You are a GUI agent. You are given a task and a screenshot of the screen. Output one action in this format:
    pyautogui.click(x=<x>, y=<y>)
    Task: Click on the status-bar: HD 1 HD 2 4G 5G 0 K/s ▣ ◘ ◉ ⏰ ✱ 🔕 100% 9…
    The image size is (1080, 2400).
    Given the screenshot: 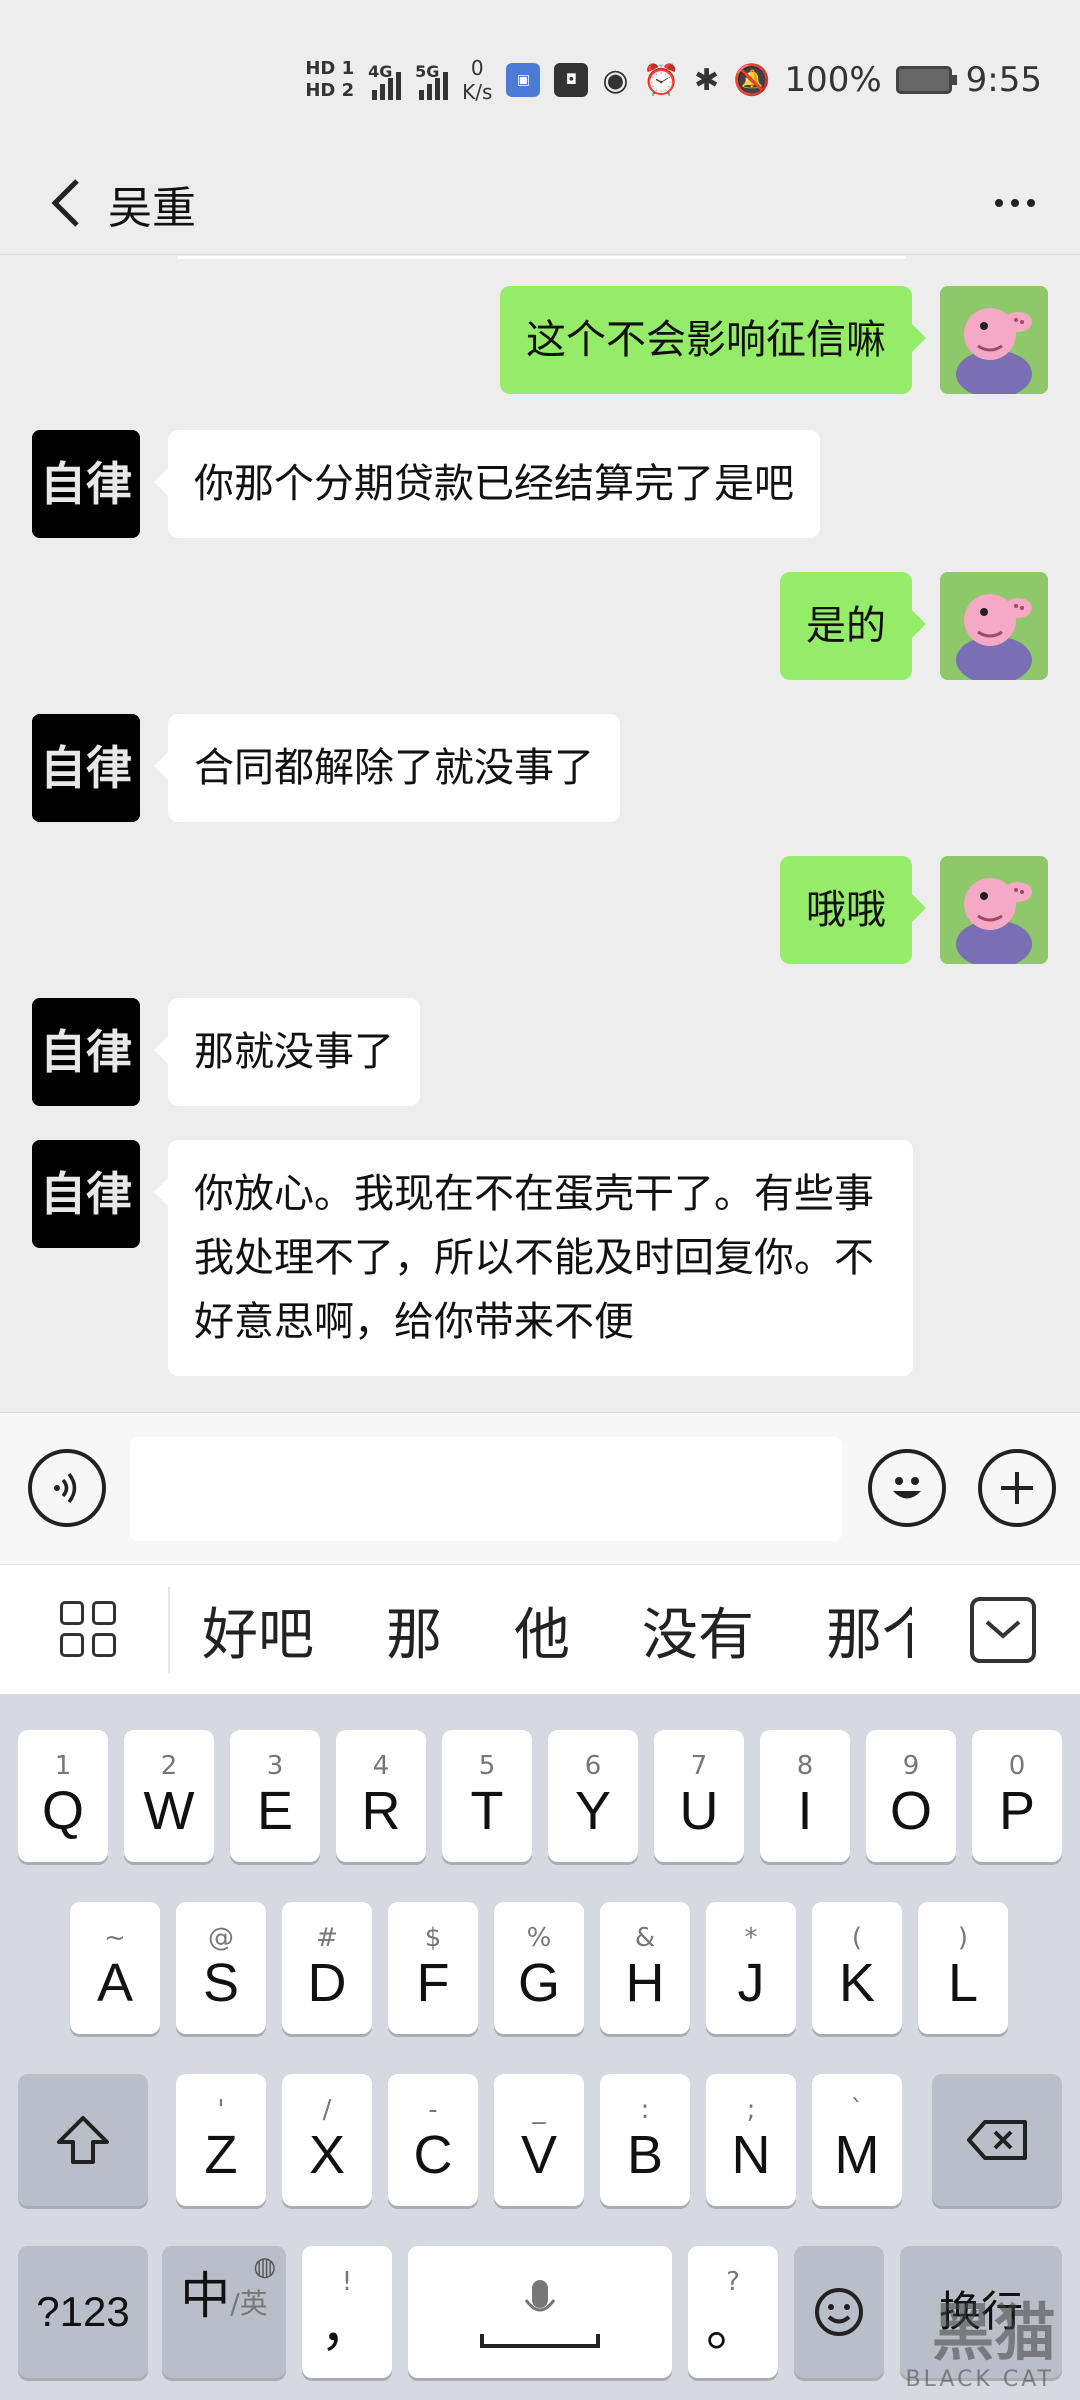 What is the action you would take?
    pyautogui.click(x=540, y=75)
    